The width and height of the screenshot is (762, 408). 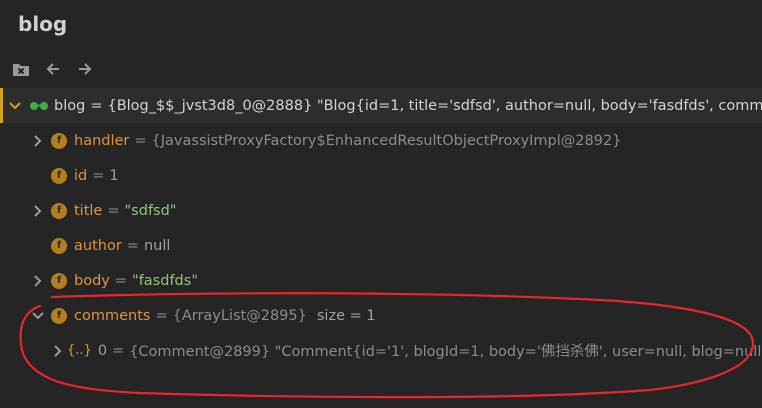 I want to click on watch-glasses-icon, so click(x=39, y=106).